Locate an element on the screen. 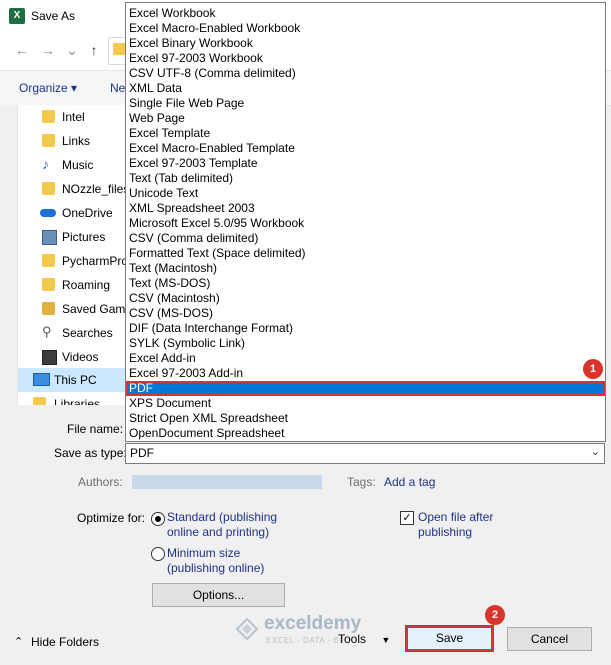 The width and height of the screenshot is (611, 665). up-arrow-icon: ↑ is located at coordinates (94, 50).